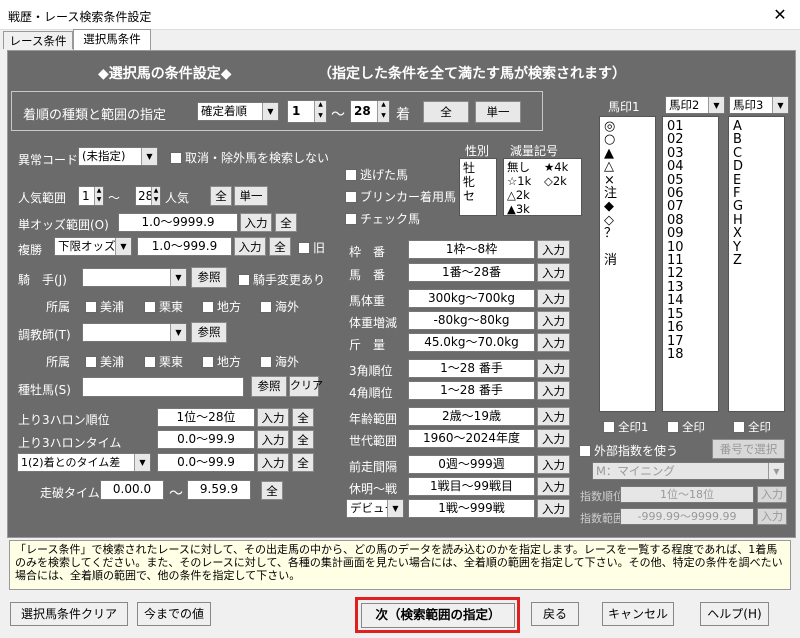 The width and height of the screenshot is (800, 638). I want to click on range-field: 300kg～700kg, so click(471, 298).